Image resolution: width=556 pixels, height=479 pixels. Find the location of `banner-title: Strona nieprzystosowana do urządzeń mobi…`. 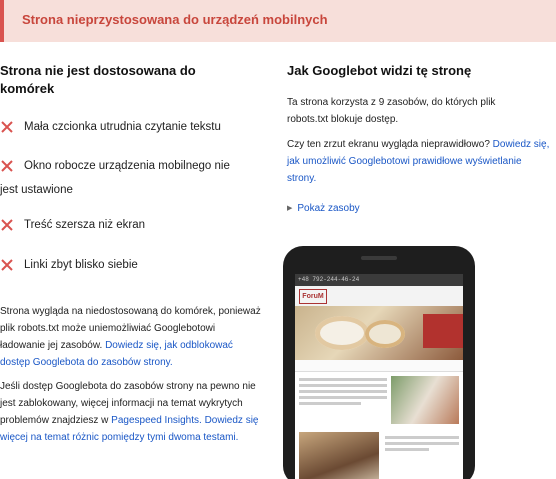

banner-title: Strona nieprzystosowana do urządzeń mobi… is located at coordinates (175, 19).